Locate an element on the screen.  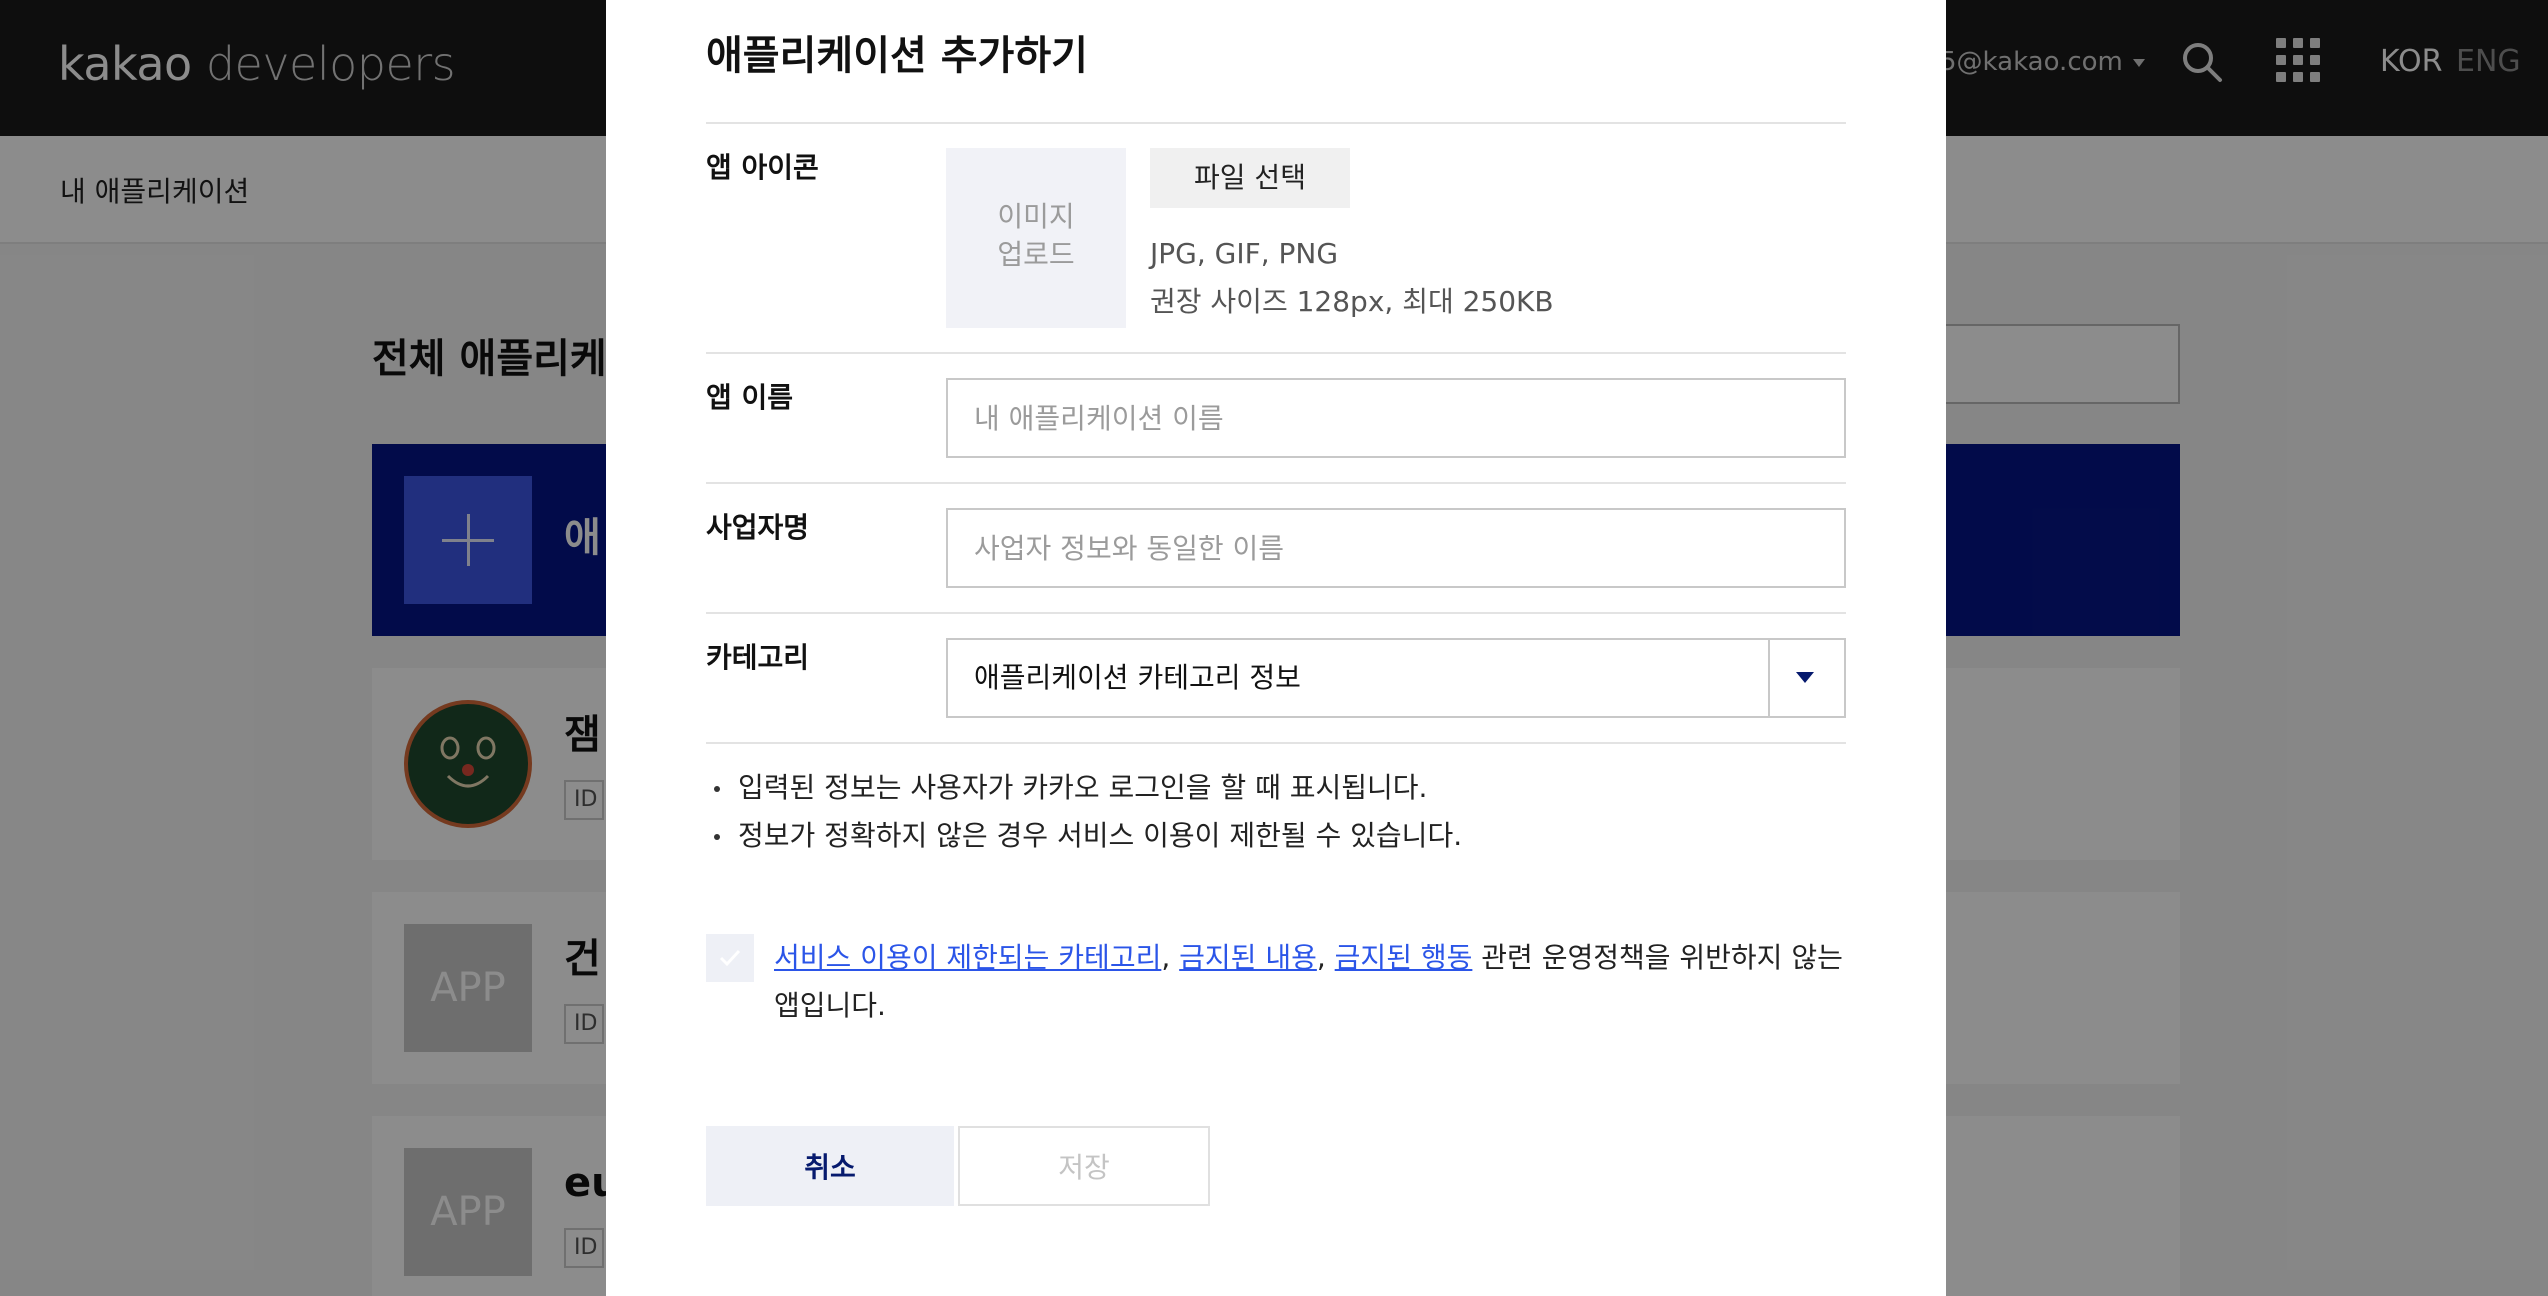
restricted-category-link: 서비스 이용이 제한되는 카테고리 is located at coordinates (967, 957).